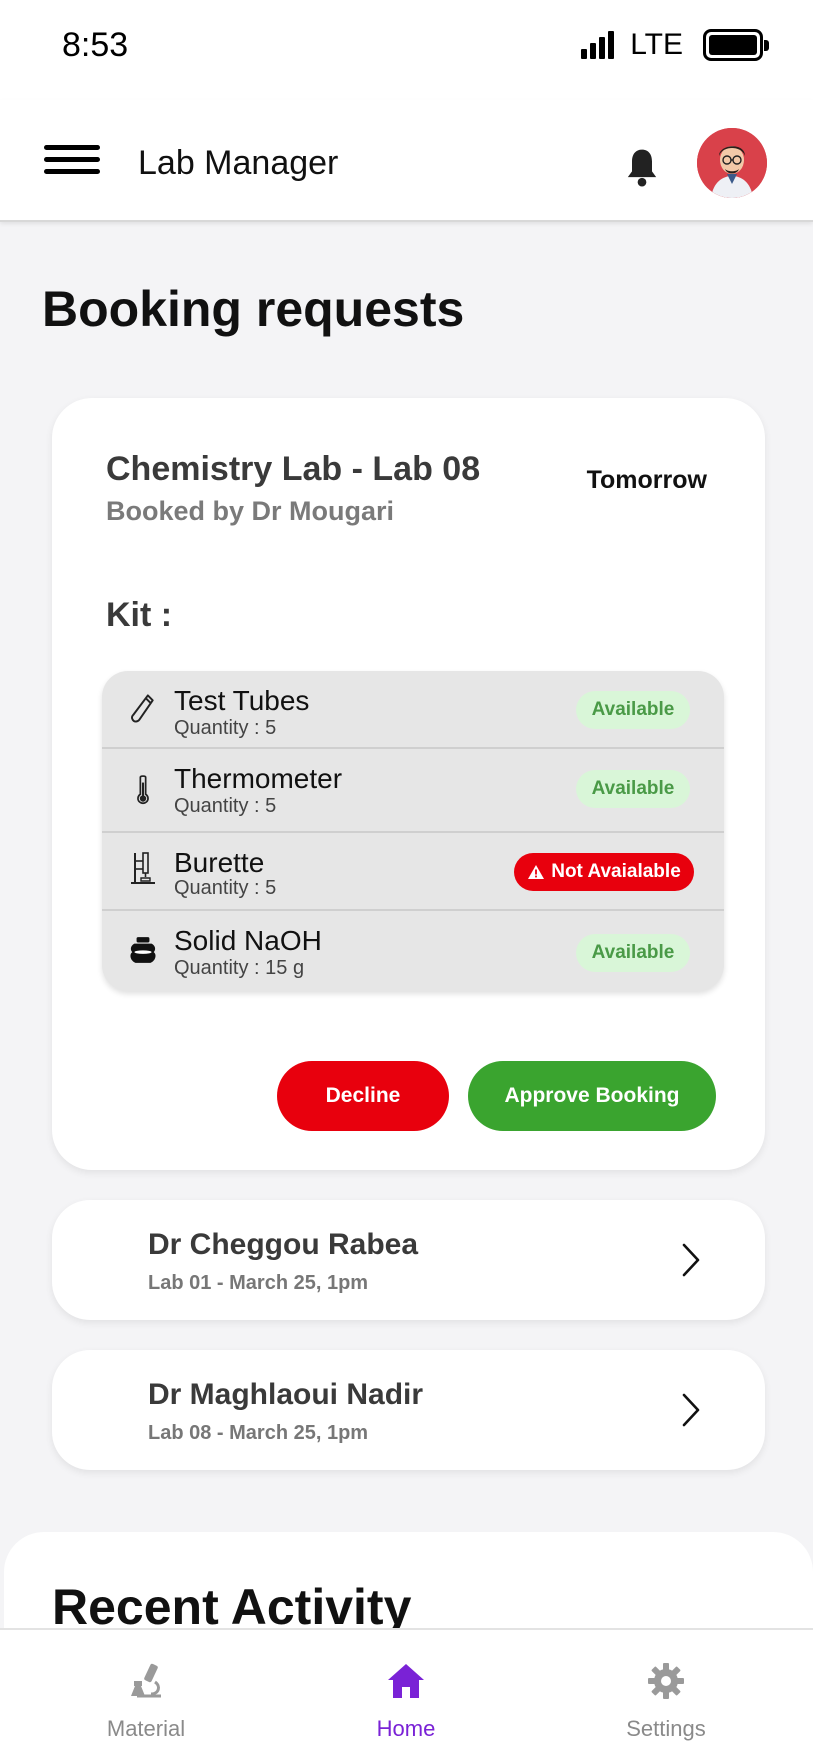 The width and height of the screenshot is (813, 1759). Describe the element at coordinates (413, 951) in the screenshot. I see `kit-item: Solid NaOH Quantity : 15 g Available` at that location.